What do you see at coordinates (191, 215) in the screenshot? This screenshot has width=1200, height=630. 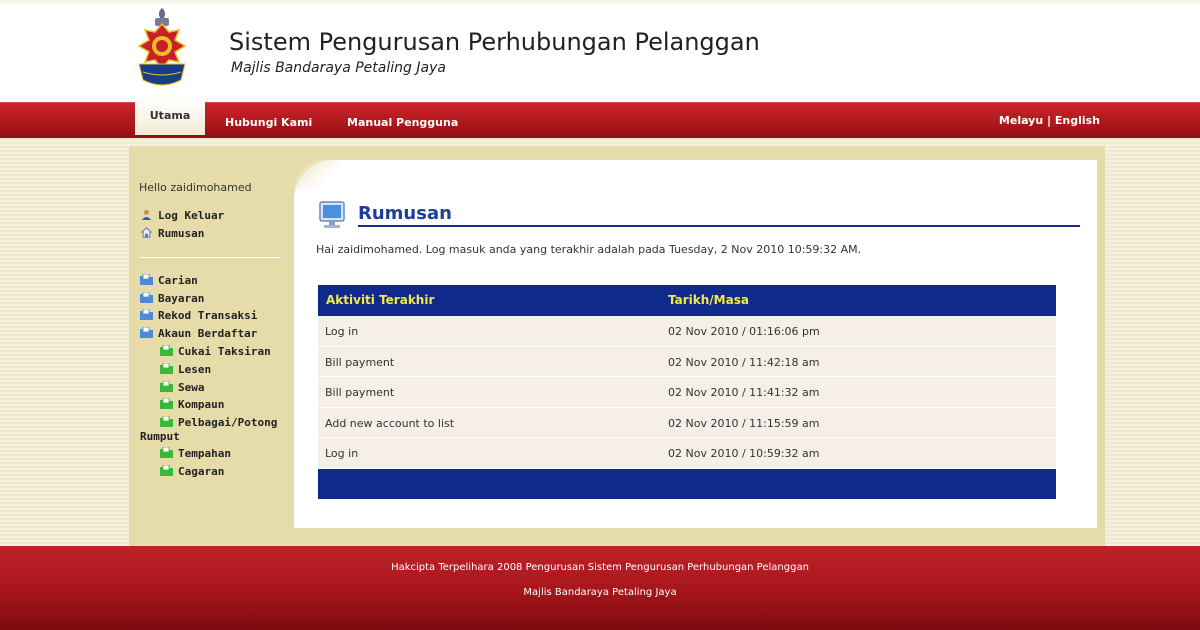 I see `sidebar-item-label: Log Keluar` at bounding box center [191, 215].